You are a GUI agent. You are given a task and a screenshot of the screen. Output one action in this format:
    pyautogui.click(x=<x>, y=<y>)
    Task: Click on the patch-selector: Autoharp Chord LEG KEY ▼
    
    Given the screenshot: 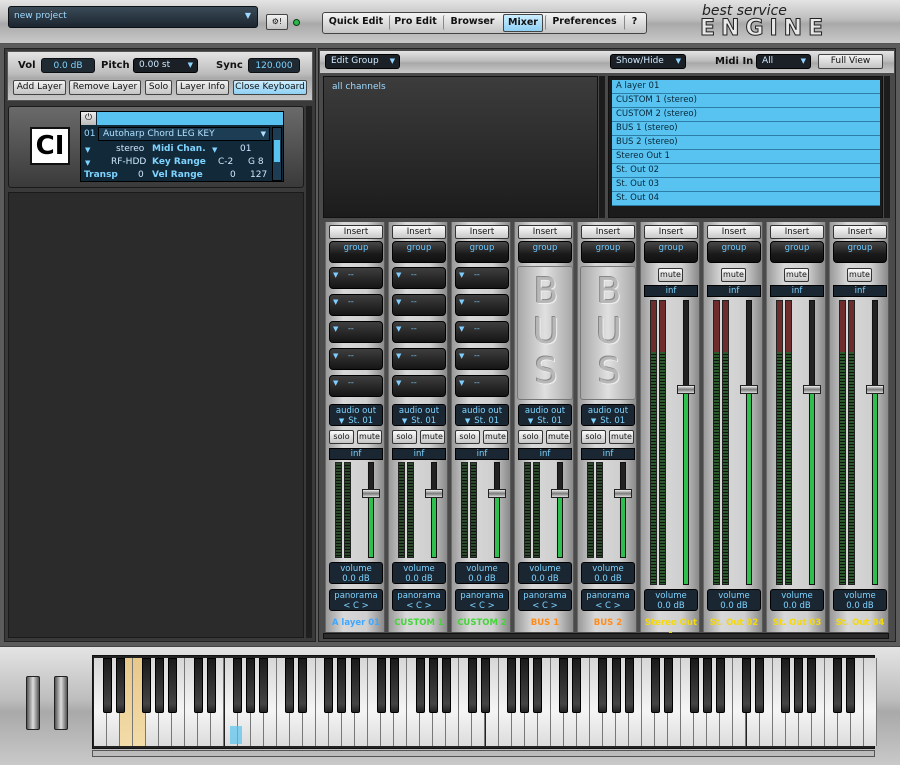 What is the action you would take?
    pyautogui.click(x=184, y=134)
    